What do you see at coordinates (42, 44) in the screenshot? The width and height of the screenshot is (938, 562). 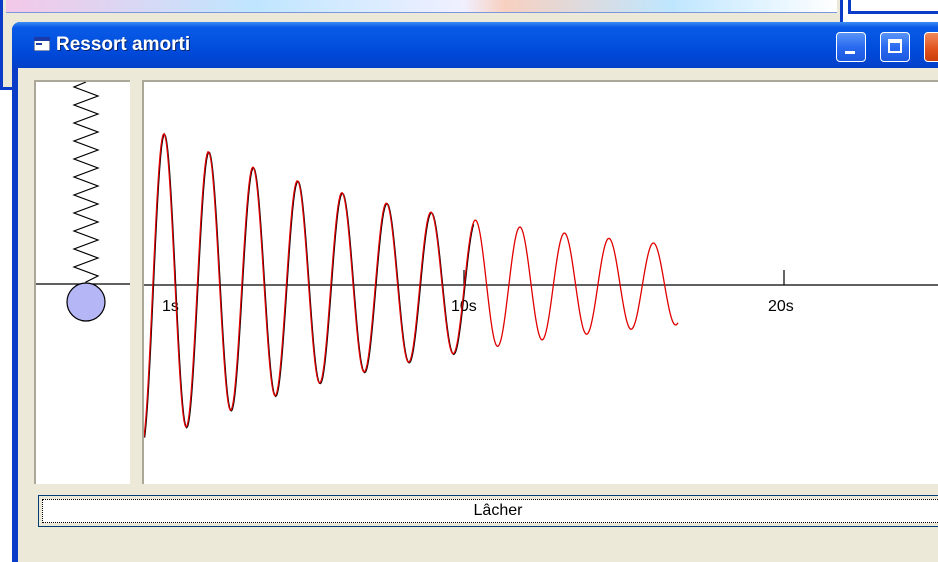 I see `app-window-icon` at bounding box center [42, 44].